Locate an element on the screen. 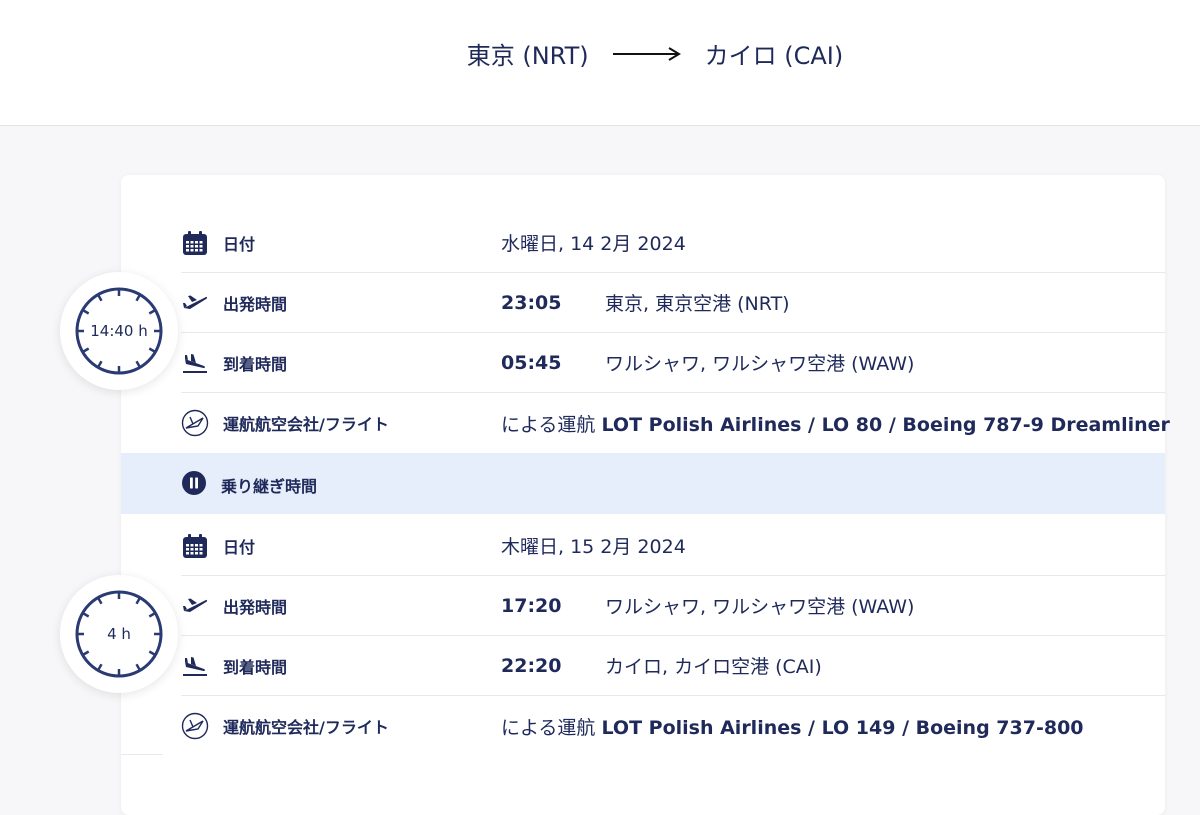 This screenshot has height=815, width=1200. divider is located at coordinates (142, 754).